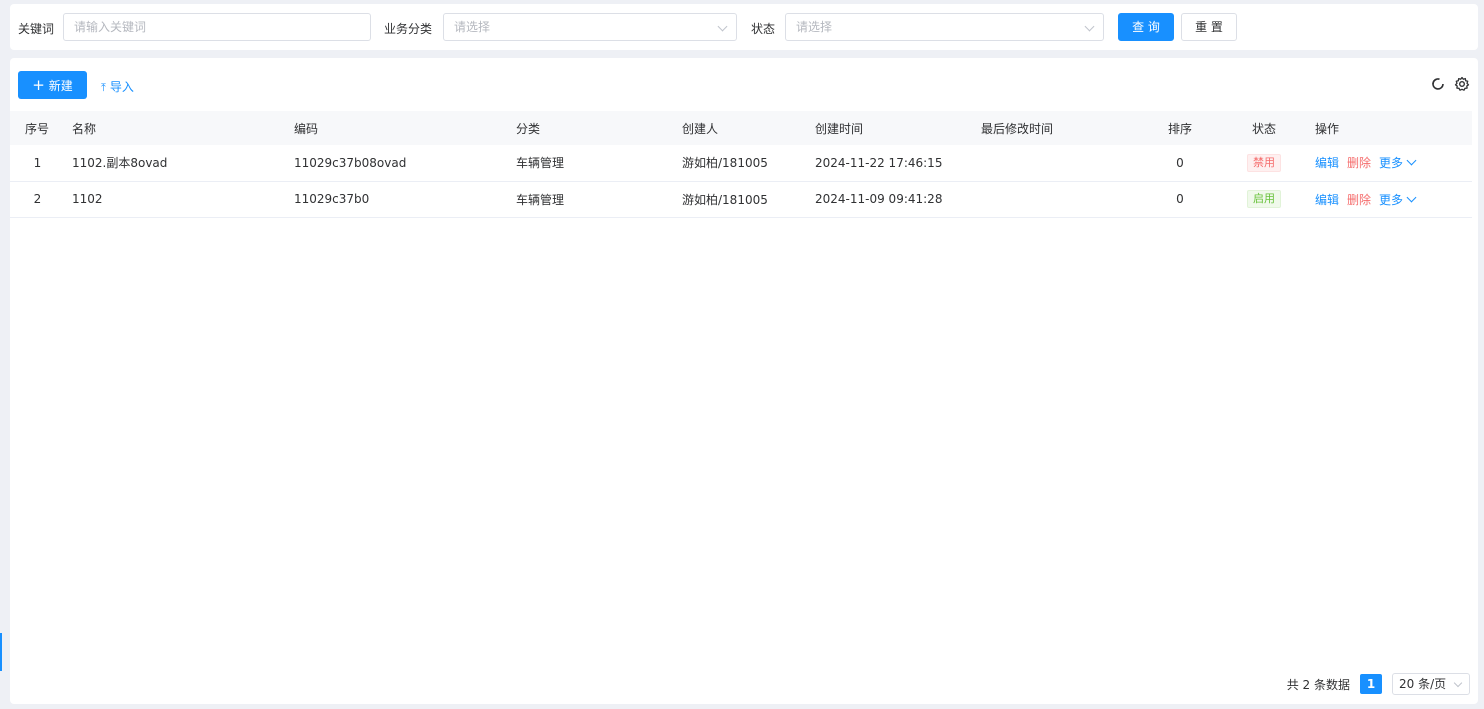 This screenshot has width=1484, height=709. I want to click on reset-button: 重 置, so click(1209, 27).